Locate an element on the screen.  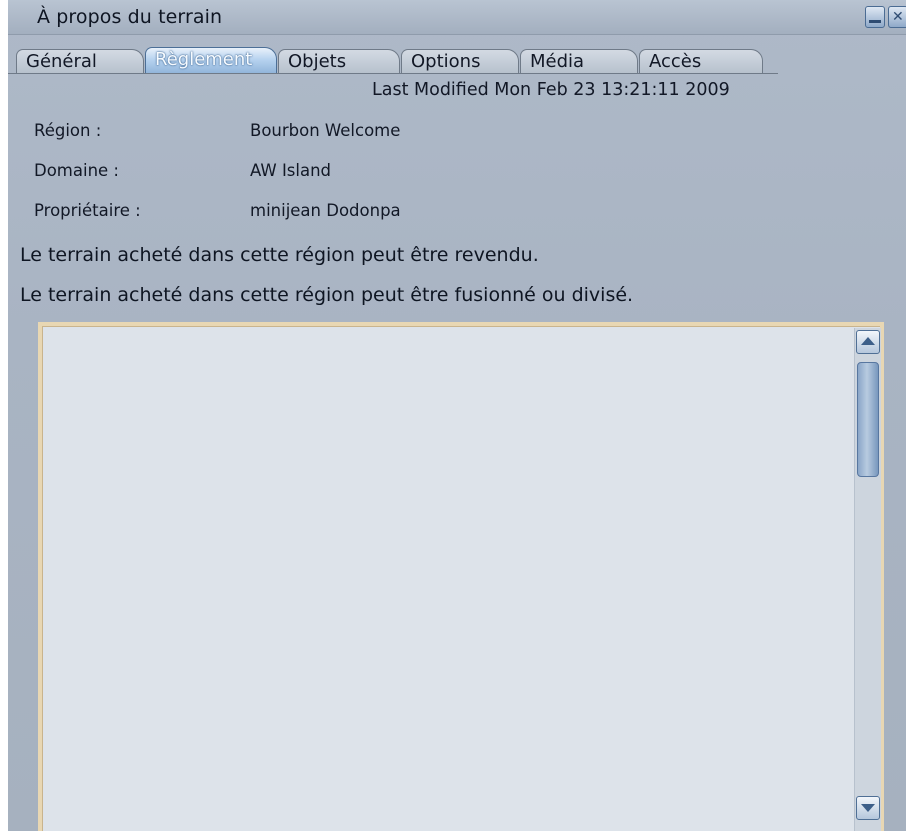
tab-divider is located at coordinates (393, 73).